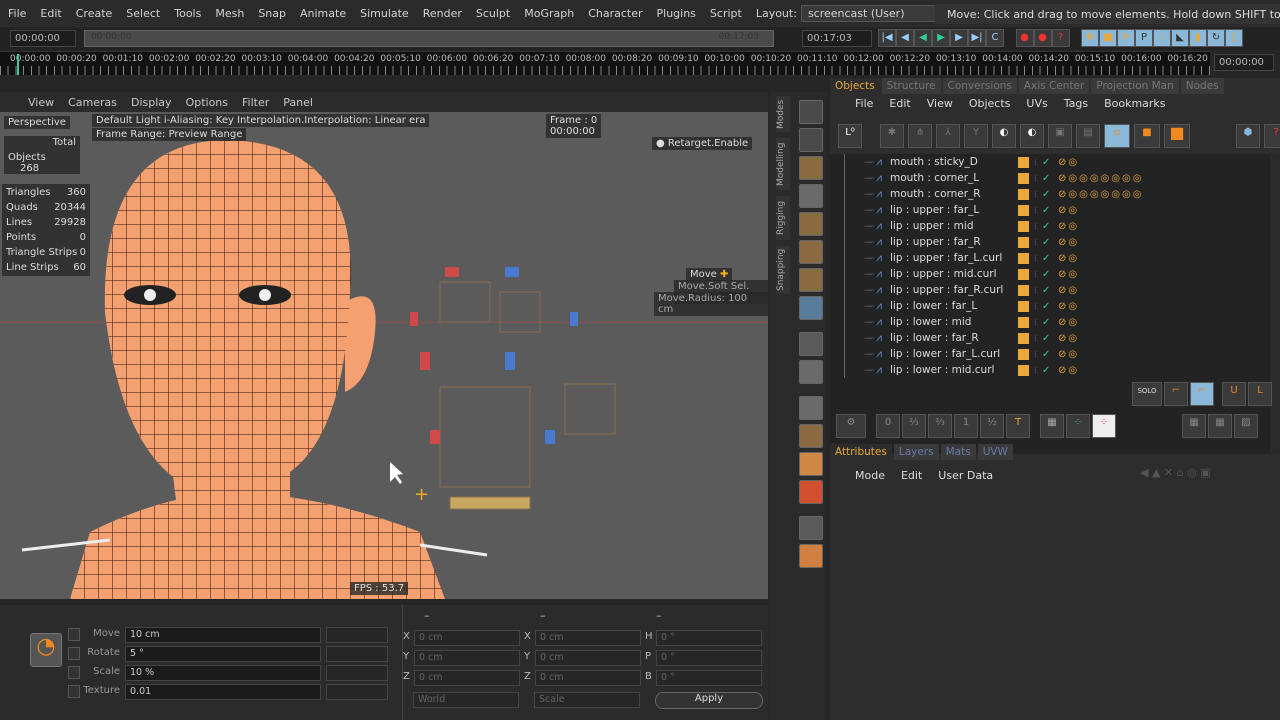 This screenshot has width=1280, height=720. I want to click on vp-menu-display: Display, so click(151, 102).